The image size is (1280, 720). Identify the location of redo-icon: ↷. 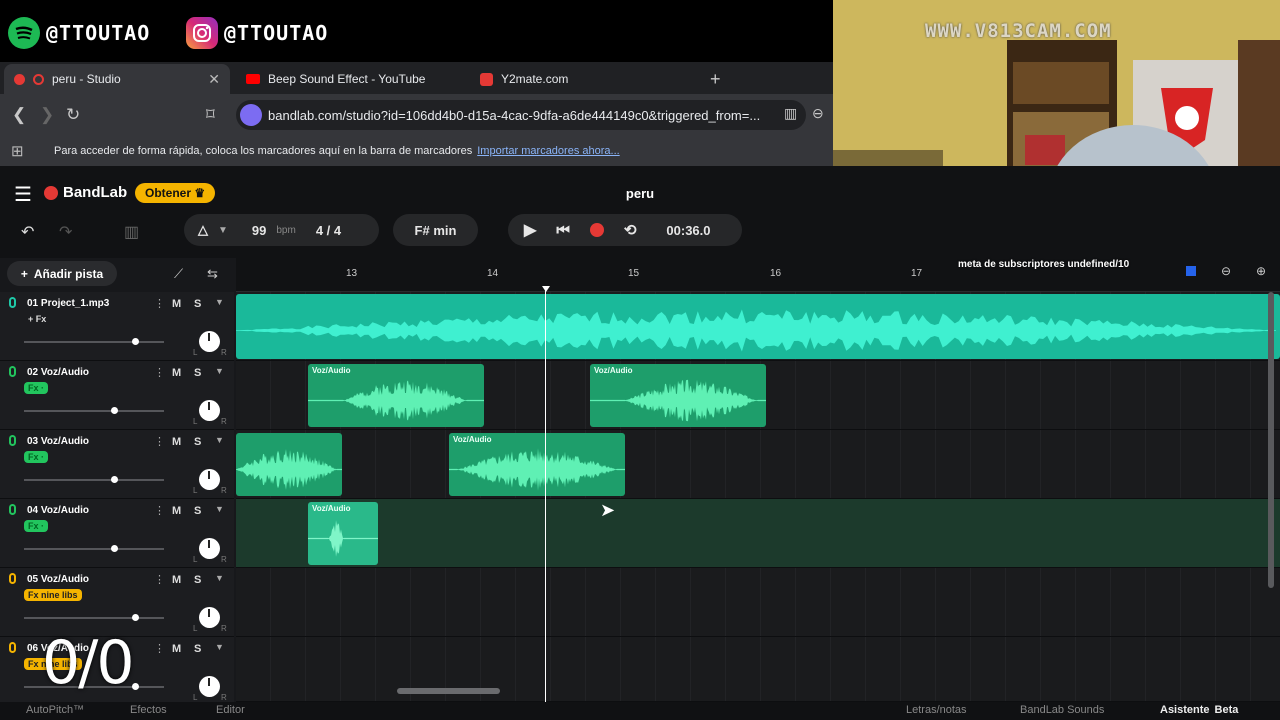
(65, 232).